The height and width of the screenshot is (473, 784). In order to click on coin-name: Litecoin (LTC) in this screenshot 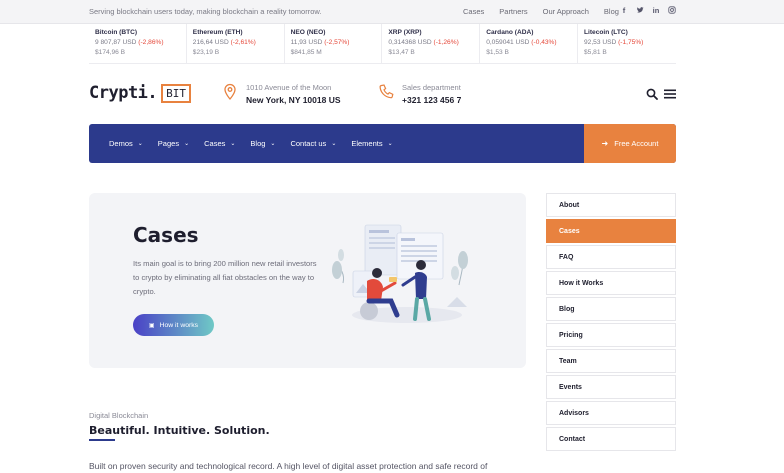, I will do `click(605, 32)`.